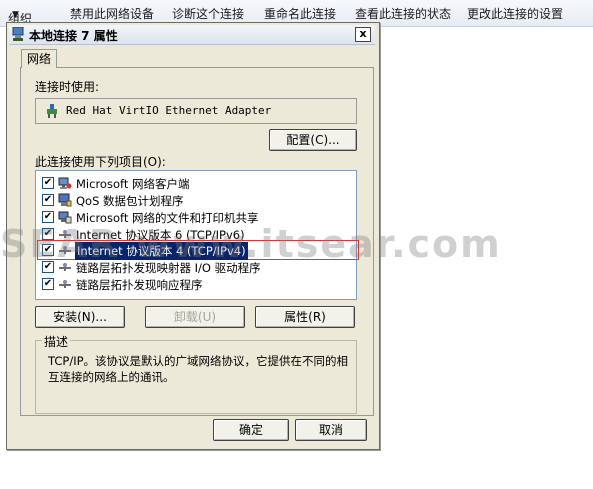  I want to click on list-item: ✔ Internet 协议版本 6 (TCP/IPv6), so click(197, 234).